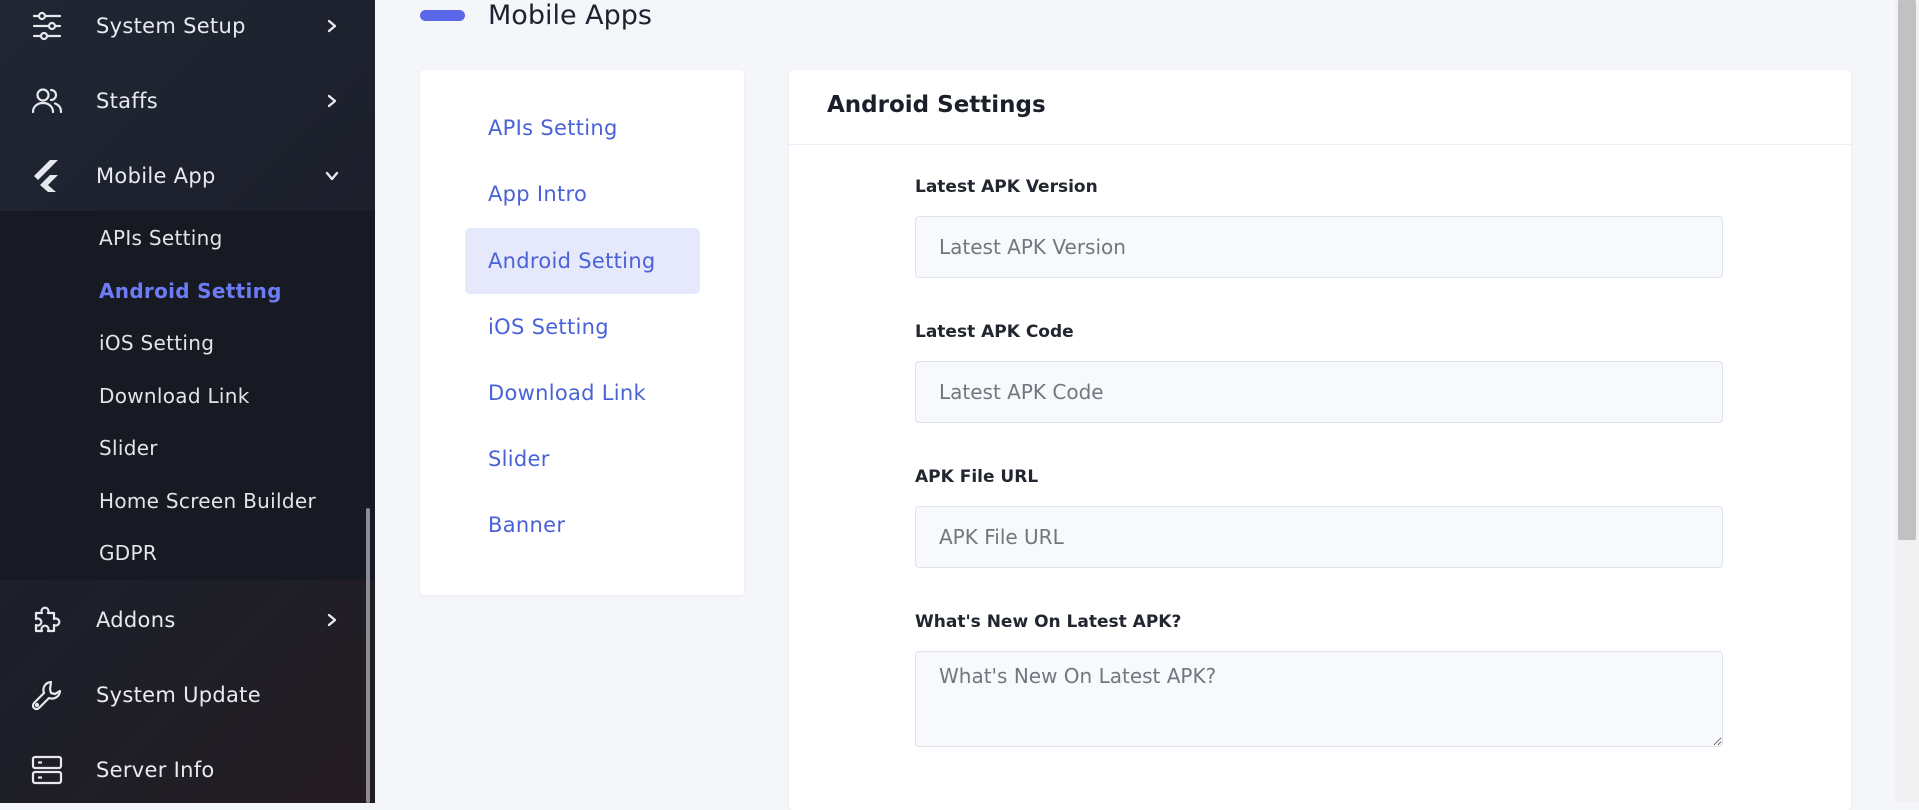 The width and height of the screenshot is (1919, 810). What do you see at coordinates (519, 459) in the screenshot?
I see `tab-label: Slider` at bounding box center [519, 459].